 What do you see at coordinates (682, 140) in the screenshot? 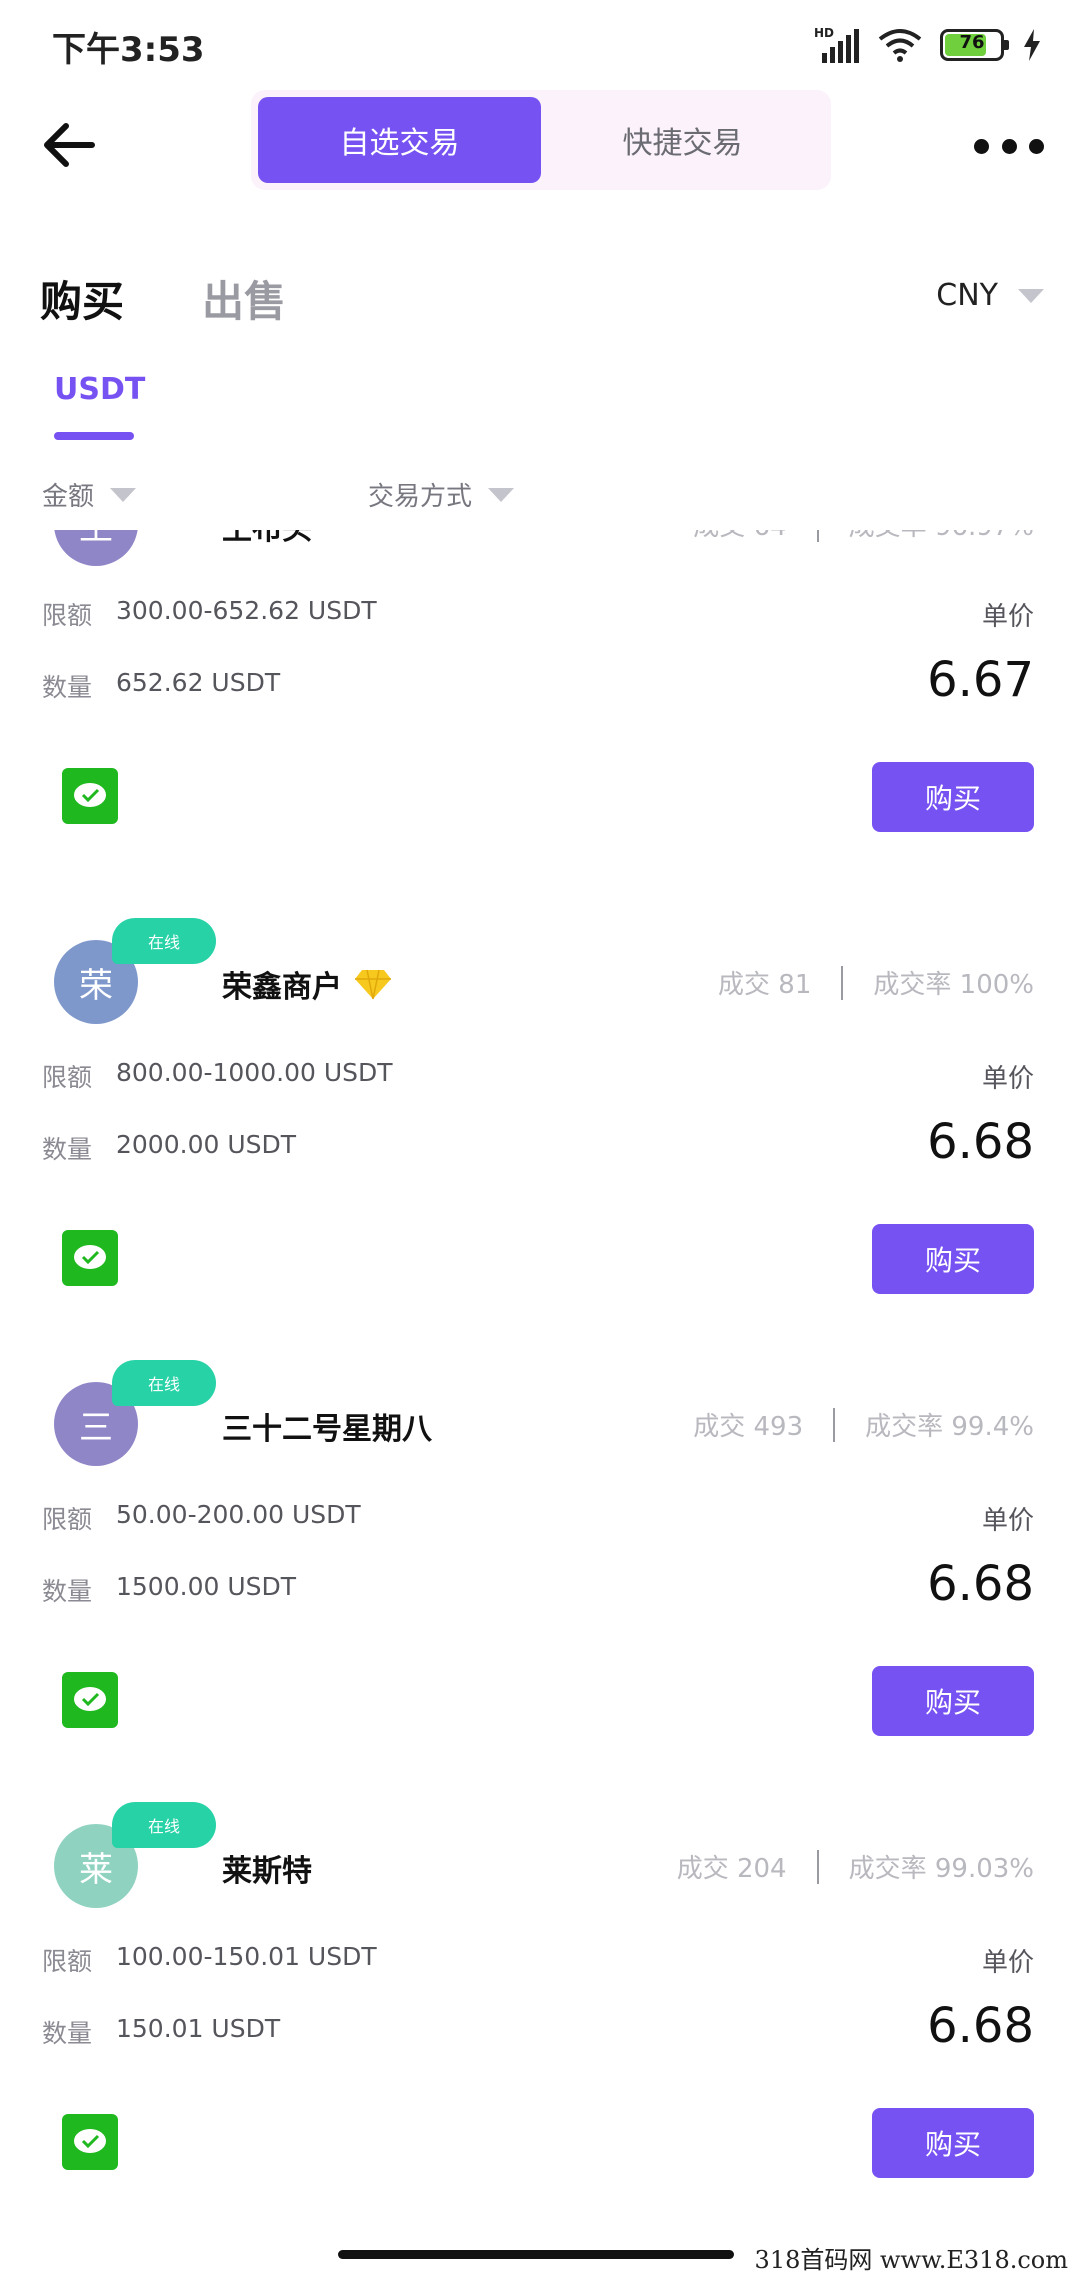
I see `tab-quick-trade: 快捷交易` at bounding box center [682, 140].